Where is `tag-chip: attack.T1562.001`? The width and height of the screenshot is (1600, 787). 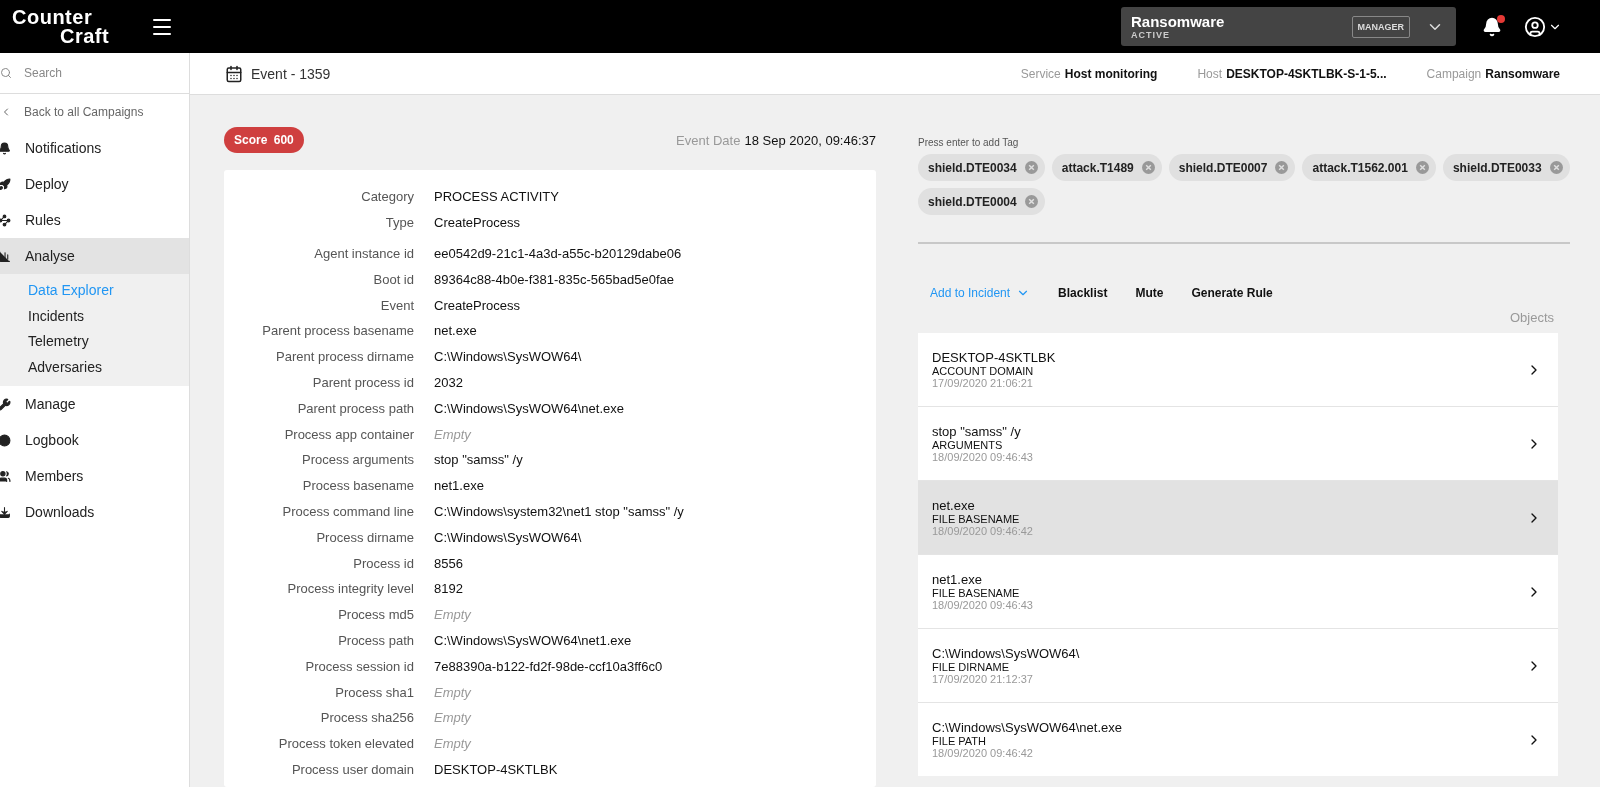 tag-chip: attack.T1562.001 is located at coordinates (1369, 167).